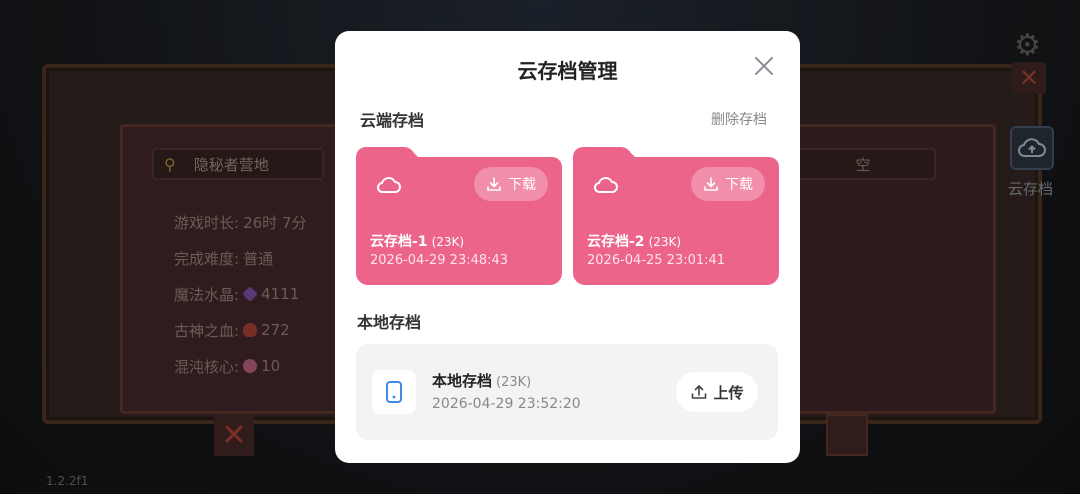 Image resolution: width=1080 pixels, height=494 pixels. Describe the element at coordinates (616, 242) in the screenshot. I see `cloud-save-title: 云存档-2` at that location.